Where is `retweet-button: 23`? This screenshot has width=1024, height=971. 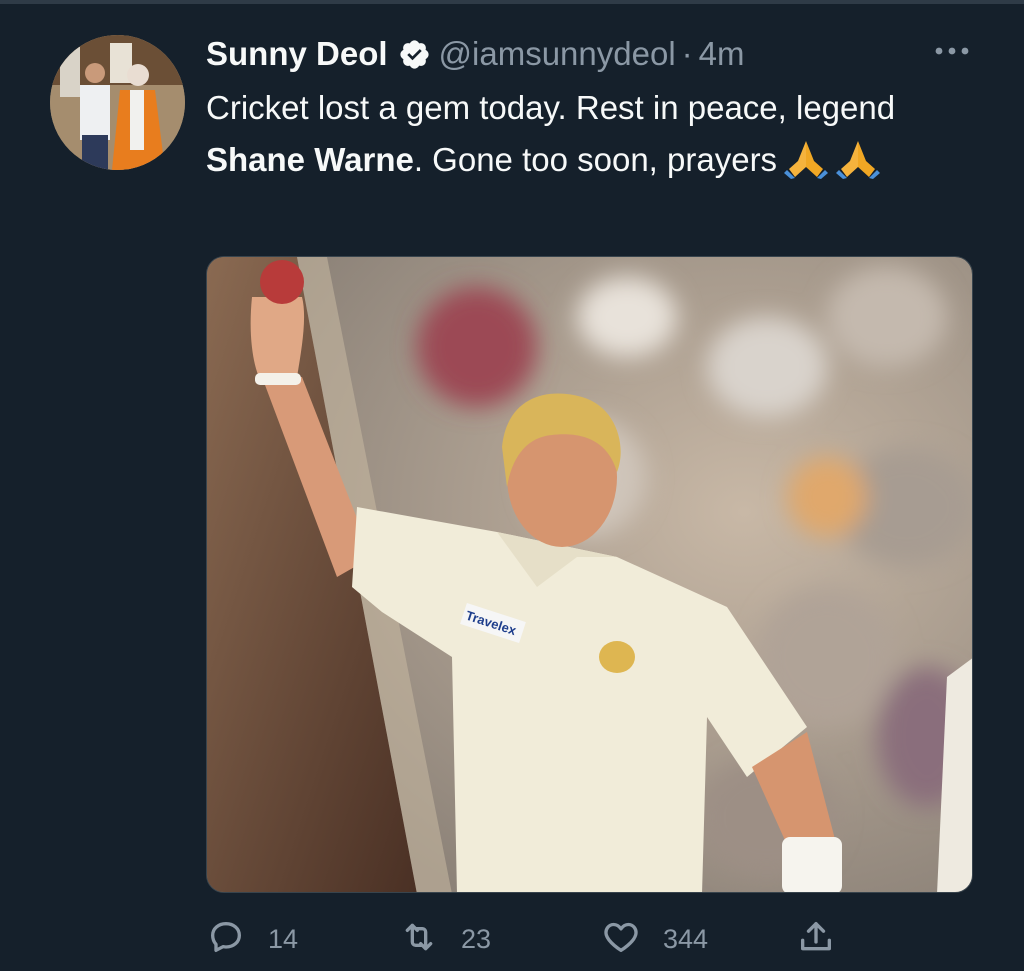 retweet-button: 23 is located at coordinates (445, 939).